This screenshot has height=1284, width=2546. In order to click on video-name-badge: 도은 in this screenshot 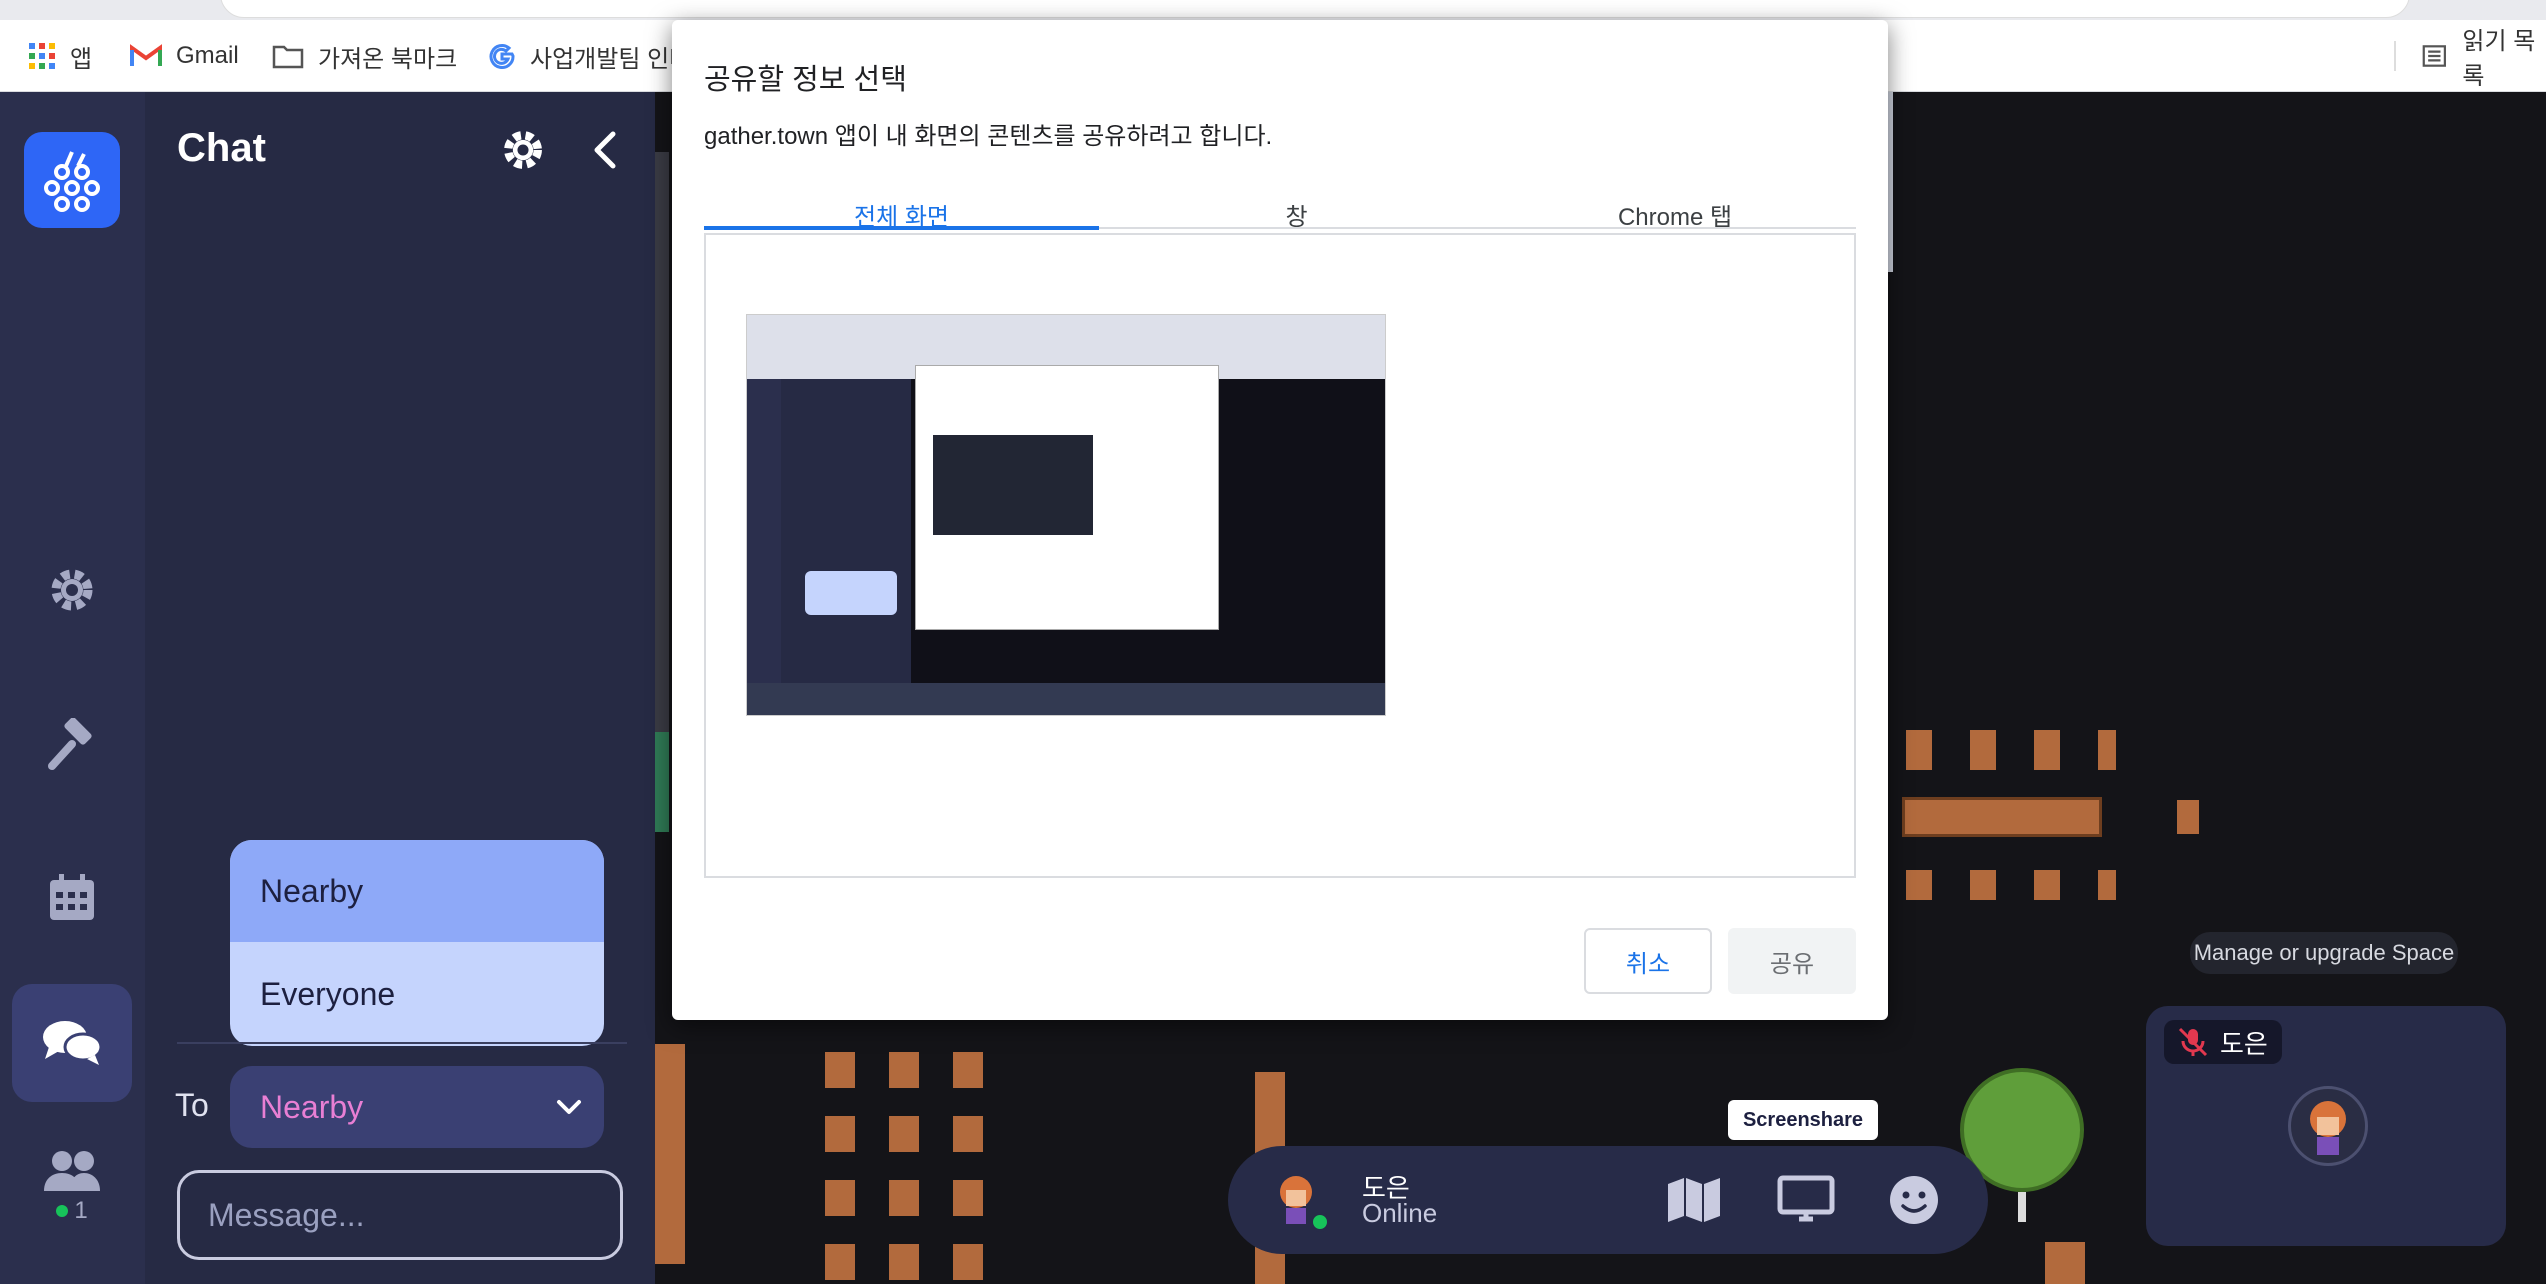, I will do `click(2223, 1042)`.